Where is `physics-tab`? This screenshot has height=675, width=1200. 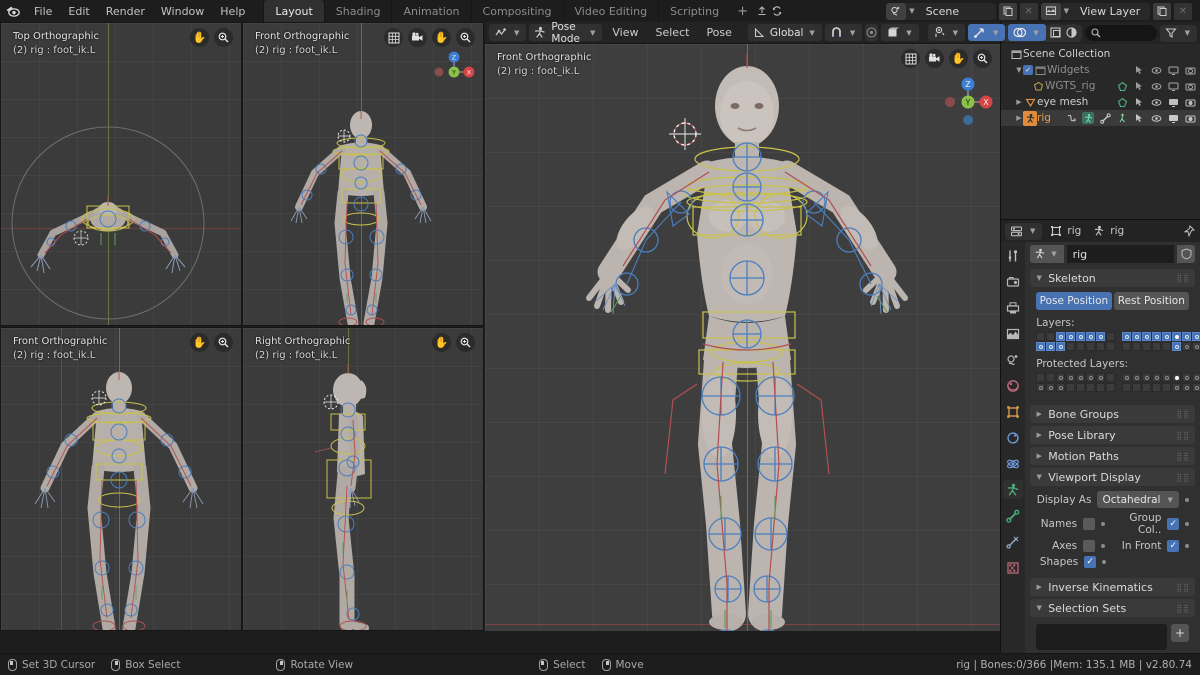
physics-tab is located at coordinates (1013, 463).